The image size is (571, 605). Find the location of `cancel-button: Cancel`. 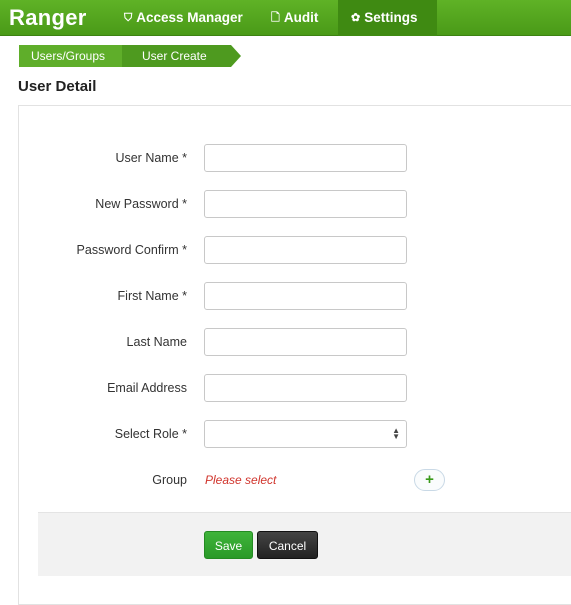

cancel-button: Cancel is located at coordinates (287, 545).